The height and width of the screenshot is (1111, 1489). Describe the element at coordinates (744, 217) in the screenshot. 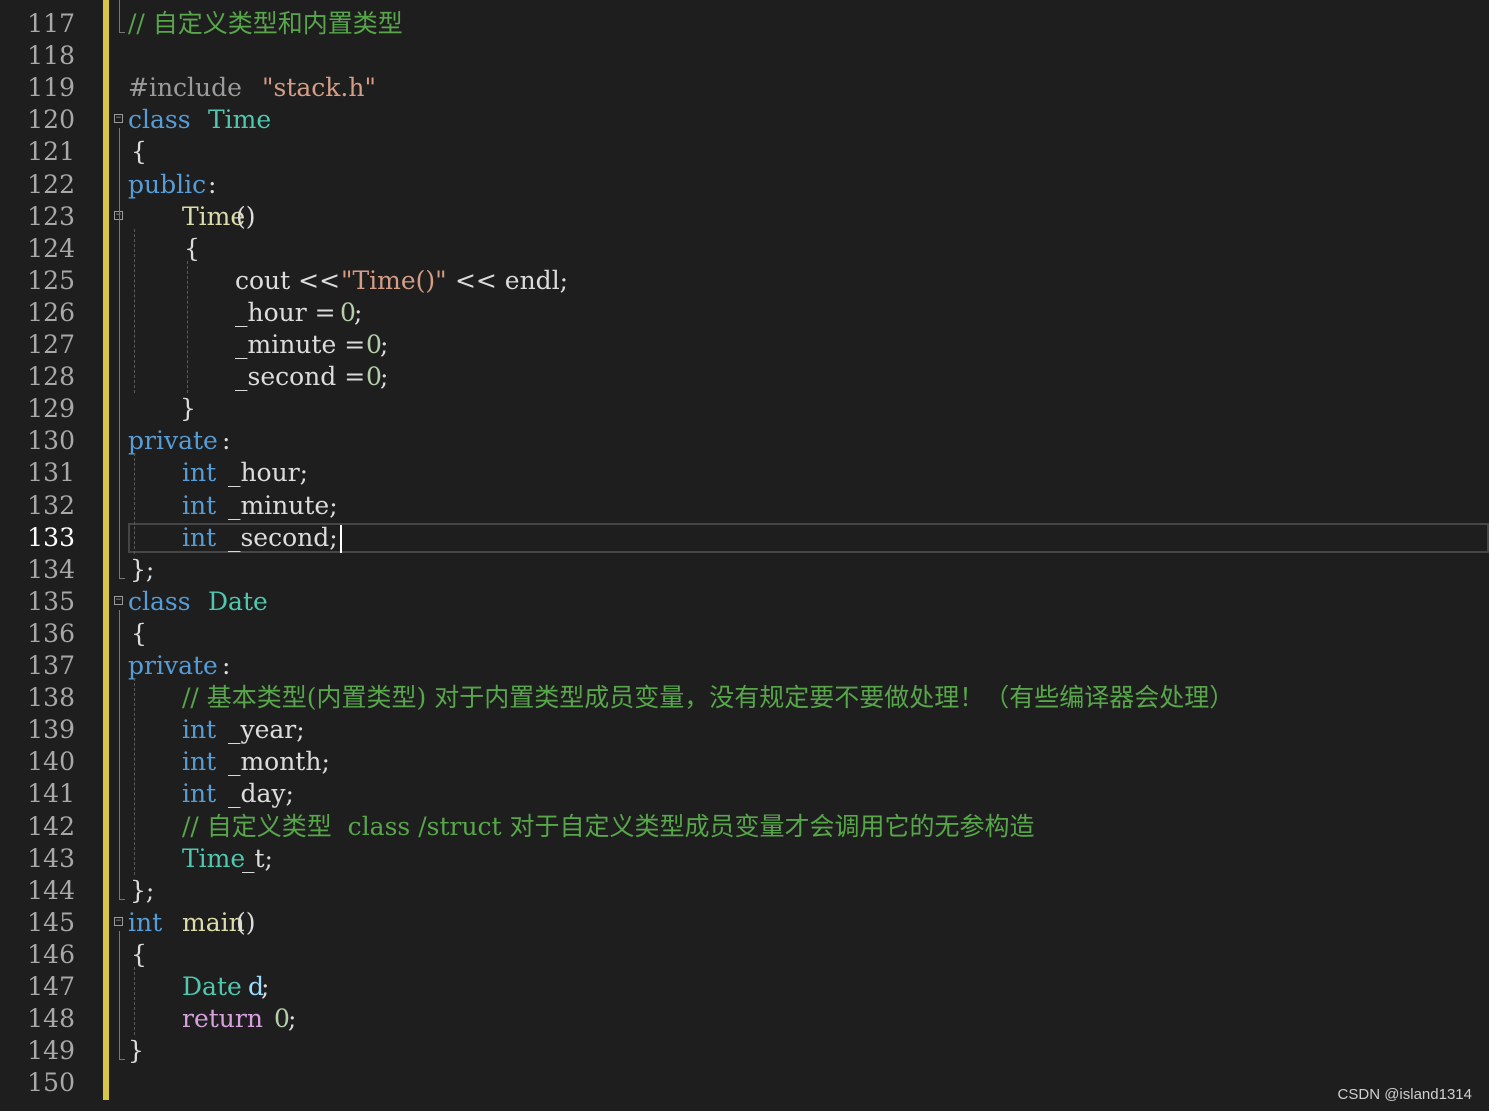

I see `code-line: 123− Time()` at that location.